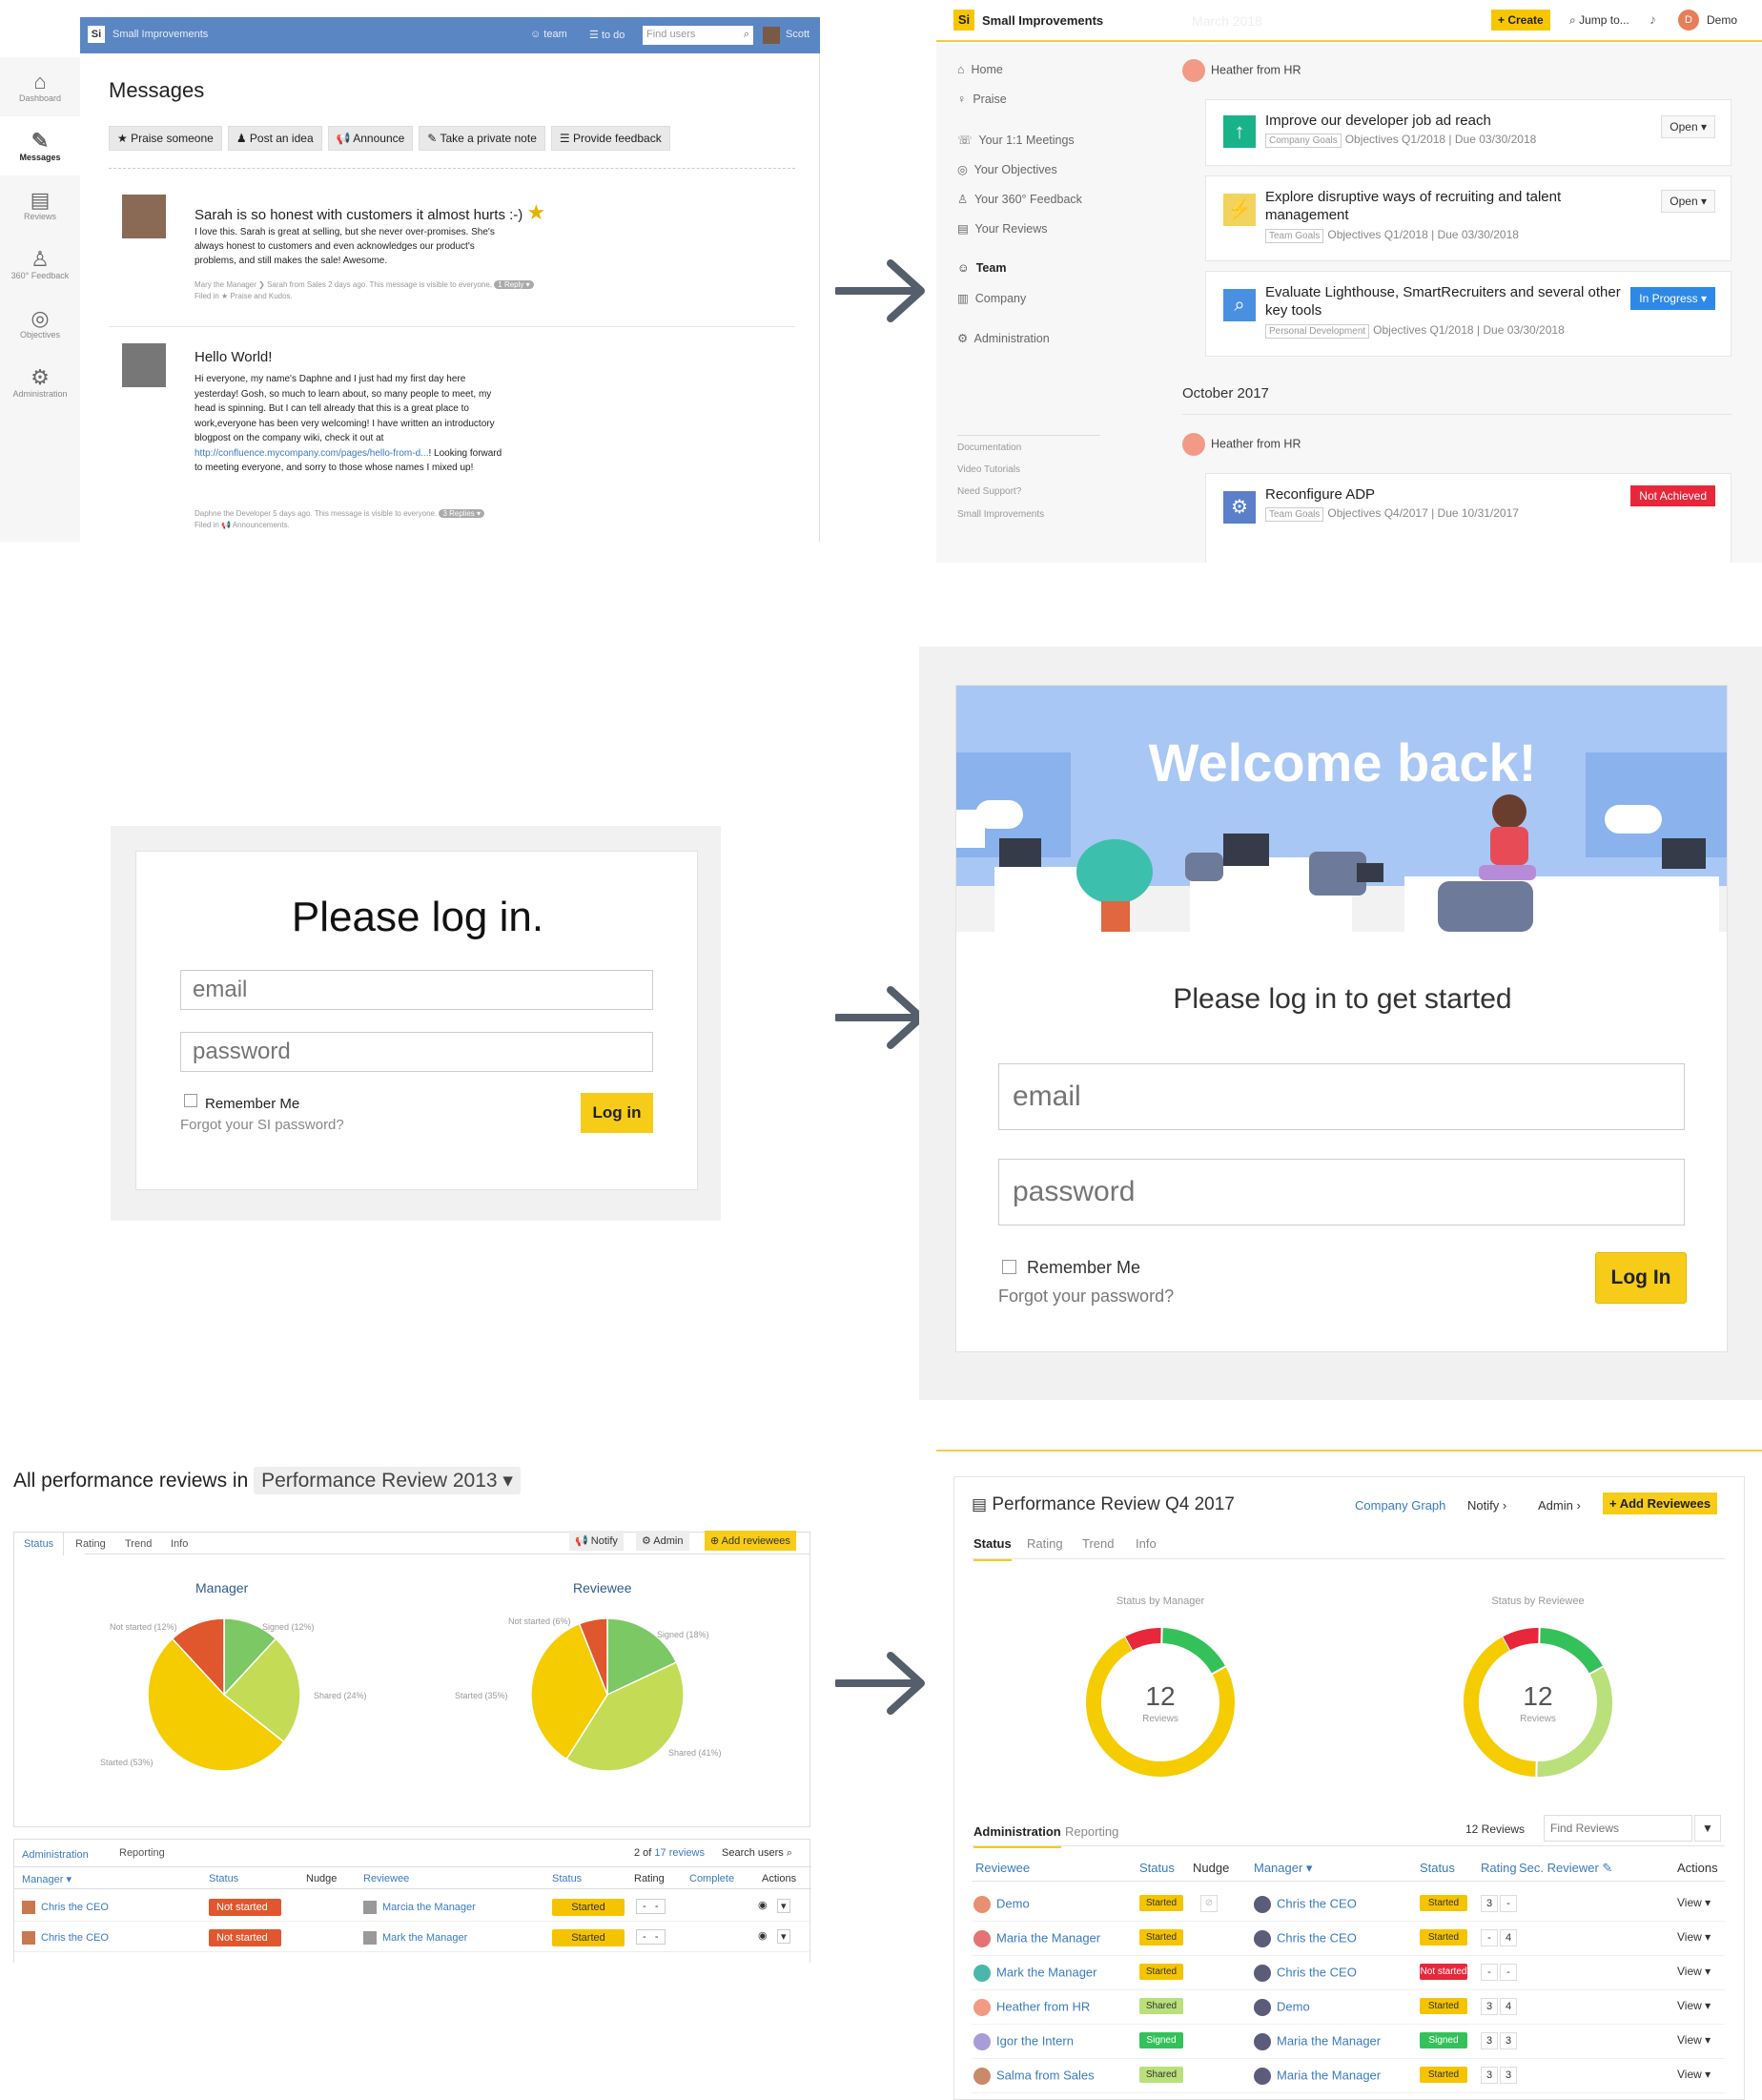 The width and height of the screenshot is (1762, 2100). I want to click on nav-team: ☺ team, so click(549, 34).